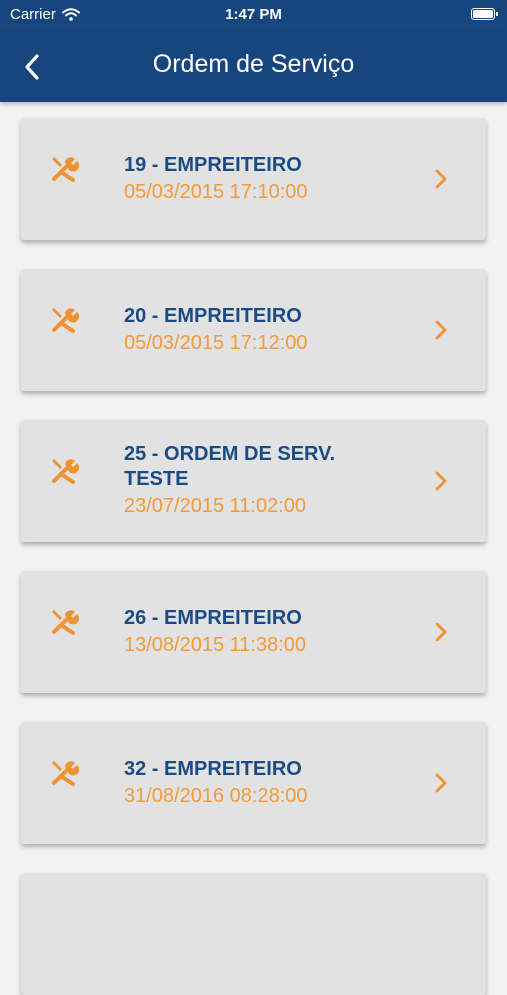 The image size is (507, 995). Describe the element at coordinates (215, 644) in the screenshot. I see `order-date: 13/08/2015 11:38:00` at that location.